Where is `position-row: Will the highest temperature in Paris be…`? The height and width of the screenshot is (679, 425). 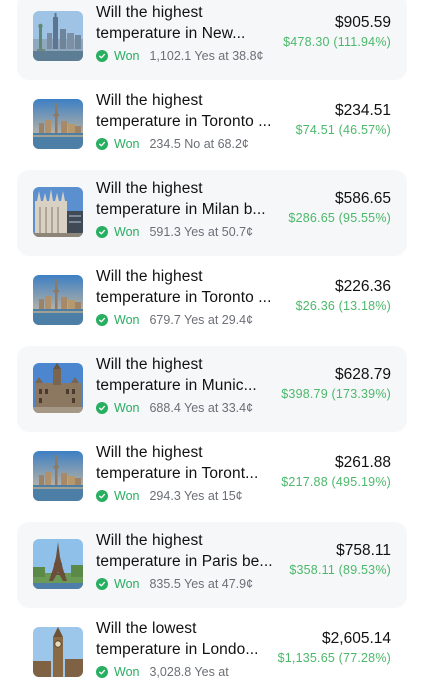
position-row: Will the highest temperature in Paris be… is located at coordinates (212, 565).